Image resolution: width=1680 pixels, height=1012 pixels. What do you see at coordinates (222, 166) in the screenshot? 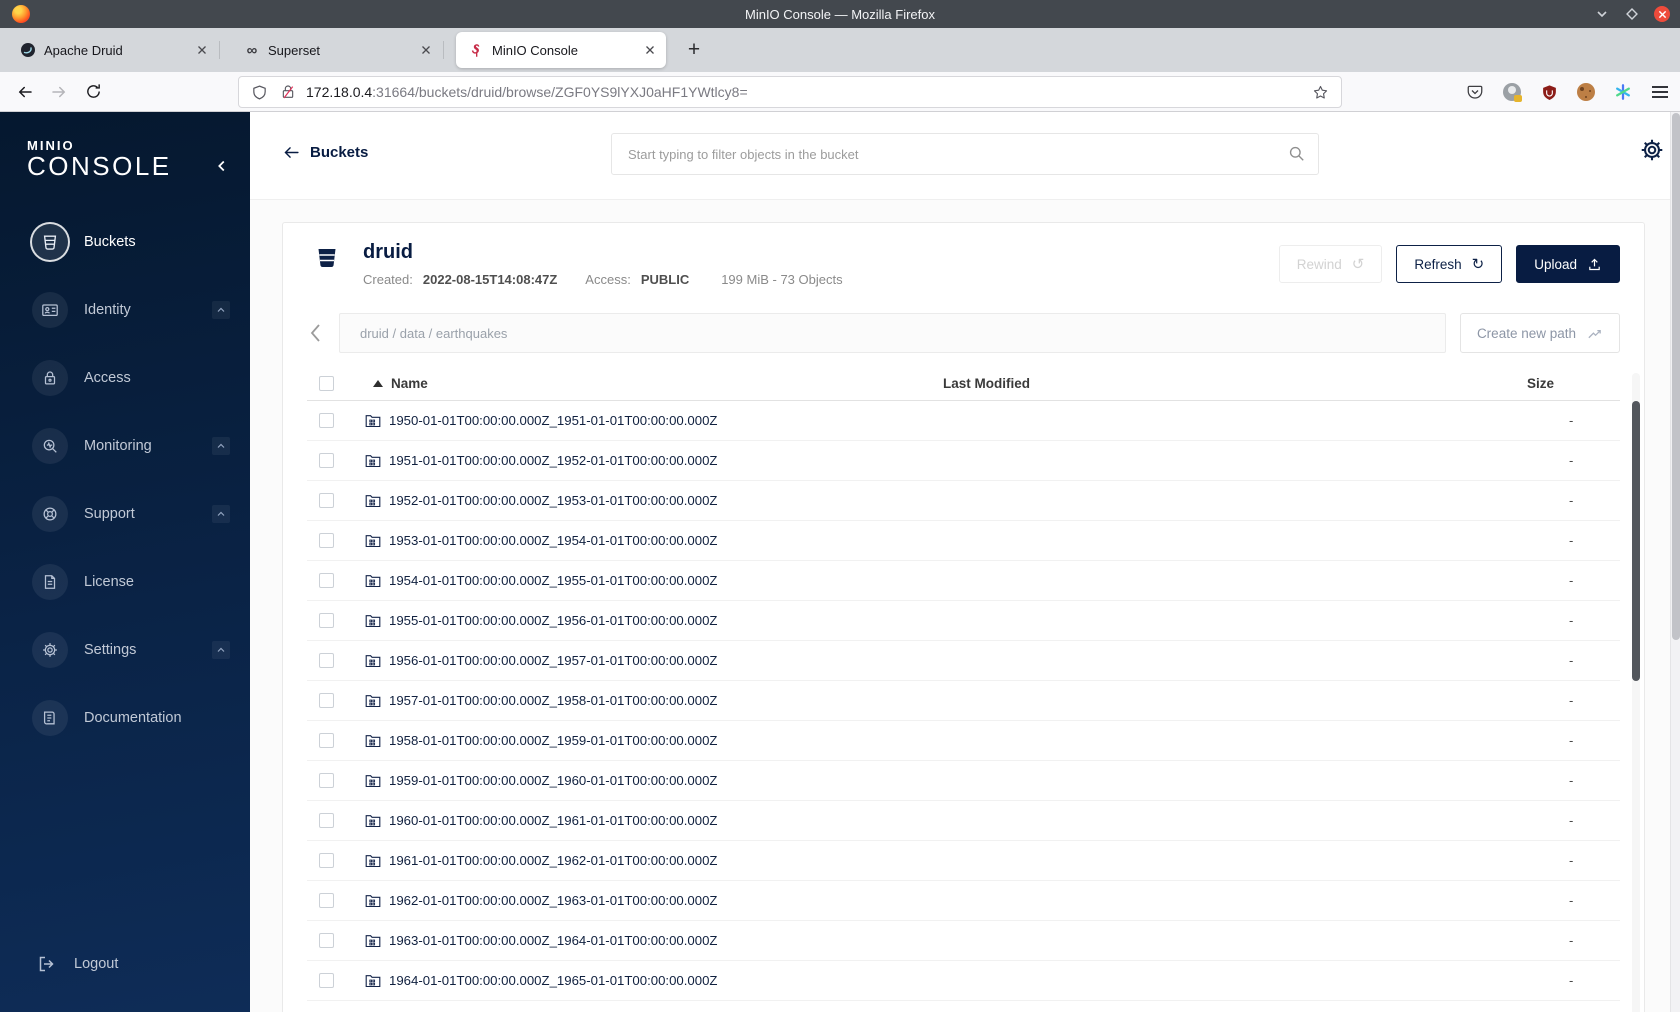
I see `sidebar-collapse-icon` at bounding box center [222, 166].